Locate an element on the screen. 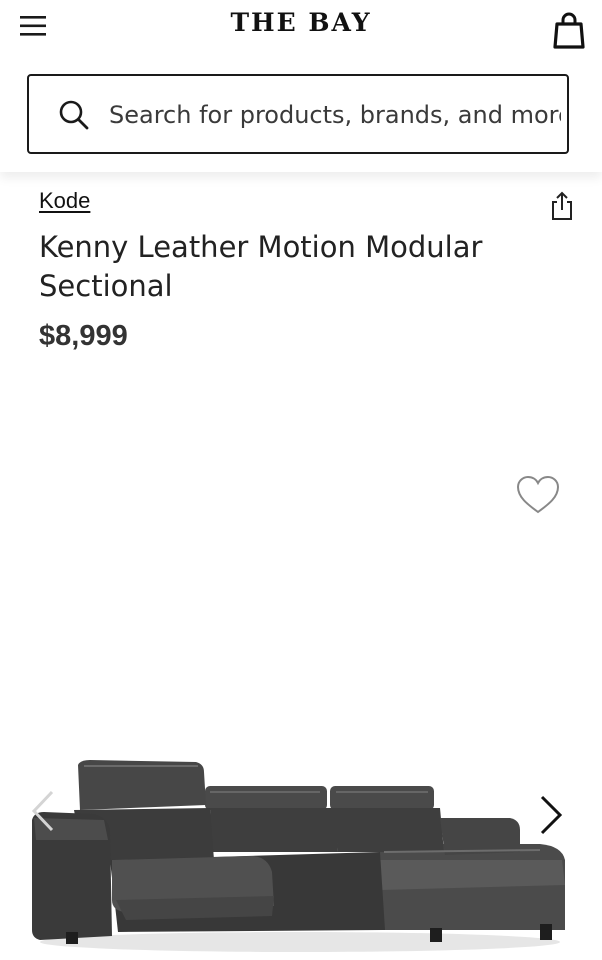 The image size is (602, 960). share-button is located at coordinates (562, 206).